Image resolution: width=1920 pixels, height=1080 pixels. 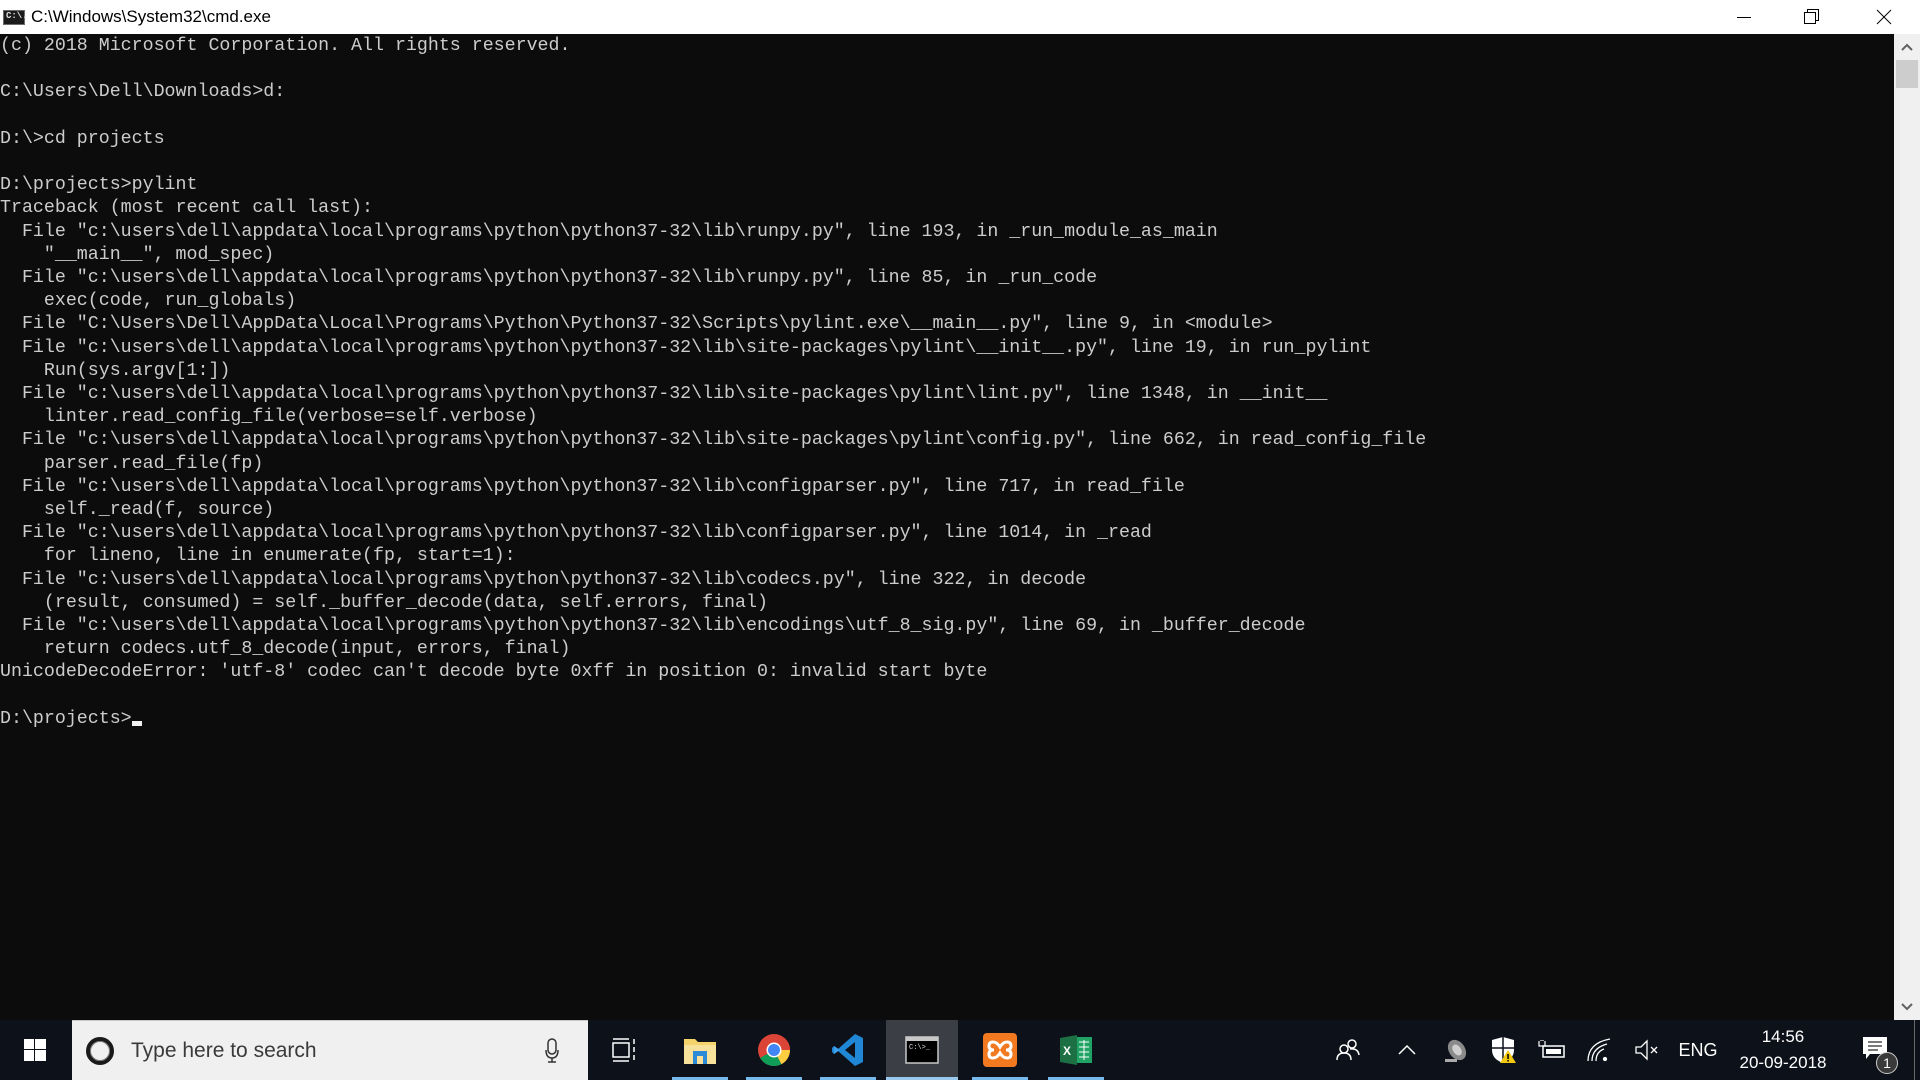 I want to click on console-line: D:\projects>pylint, so click(x=99, y=185).